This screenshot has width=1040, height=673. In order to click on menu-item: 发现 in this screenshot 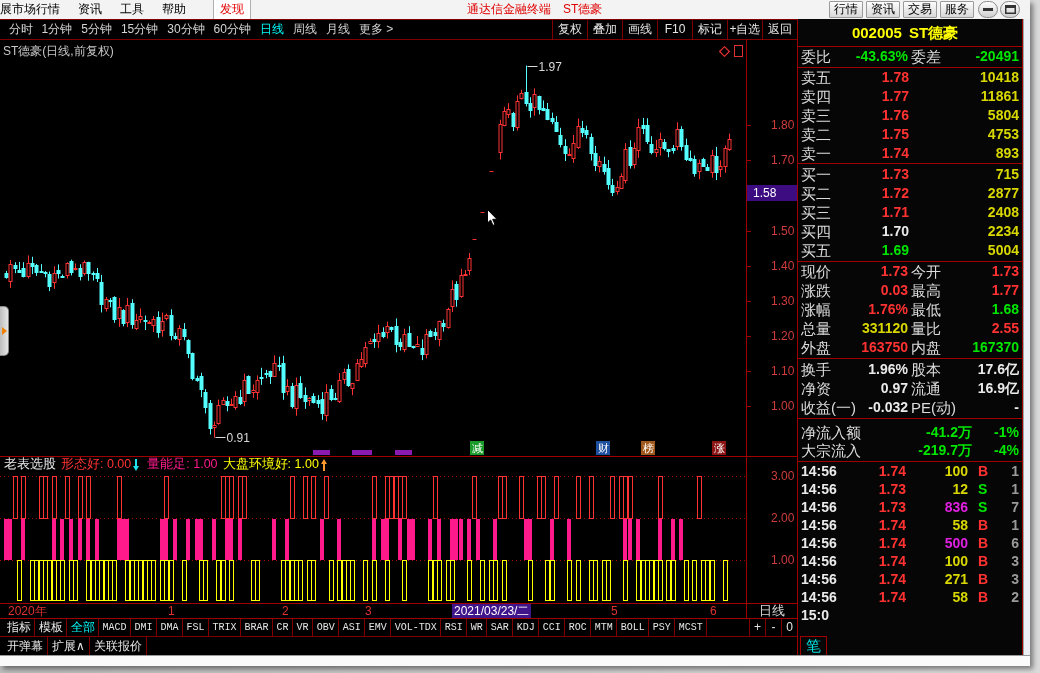, I will do `click(232, 9)`.